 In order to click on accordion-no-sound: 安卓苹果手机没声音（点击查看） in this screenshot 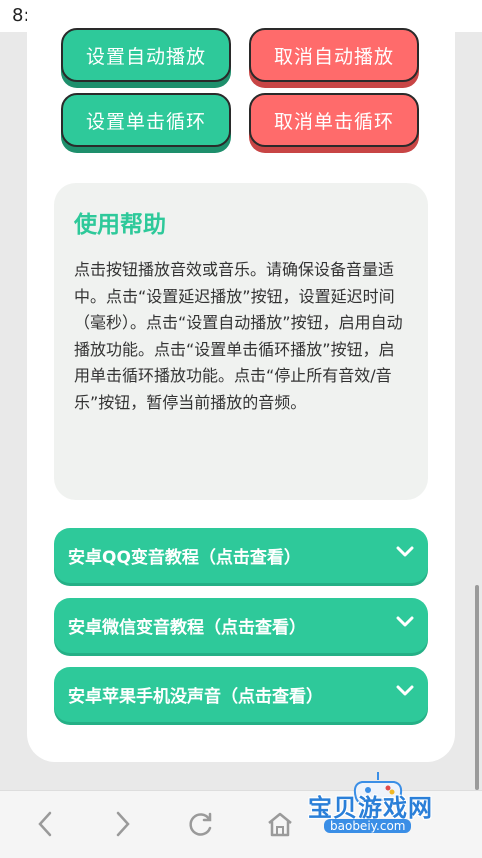, I will do `click(241, 694)`.